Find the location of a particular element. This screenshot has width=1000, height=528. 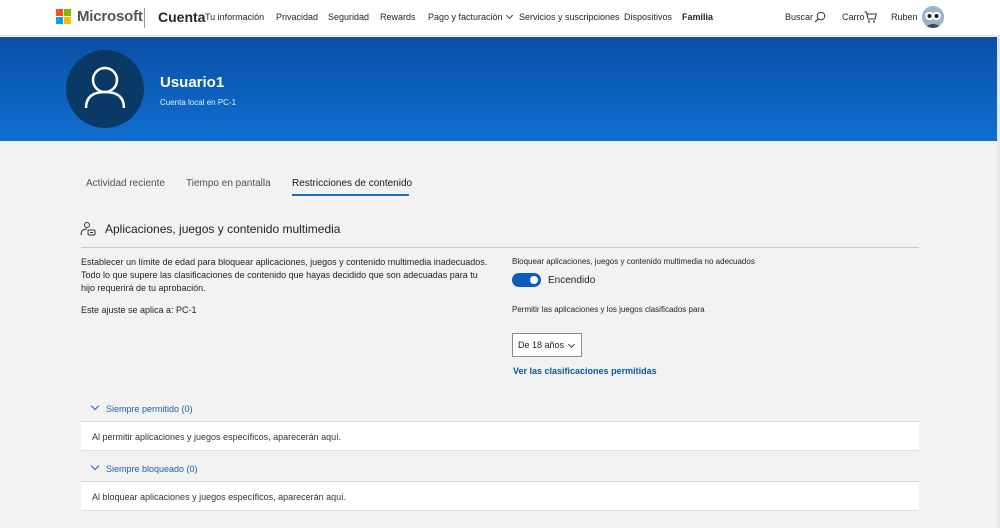

user-avatar is located at coordinates (933, 17).